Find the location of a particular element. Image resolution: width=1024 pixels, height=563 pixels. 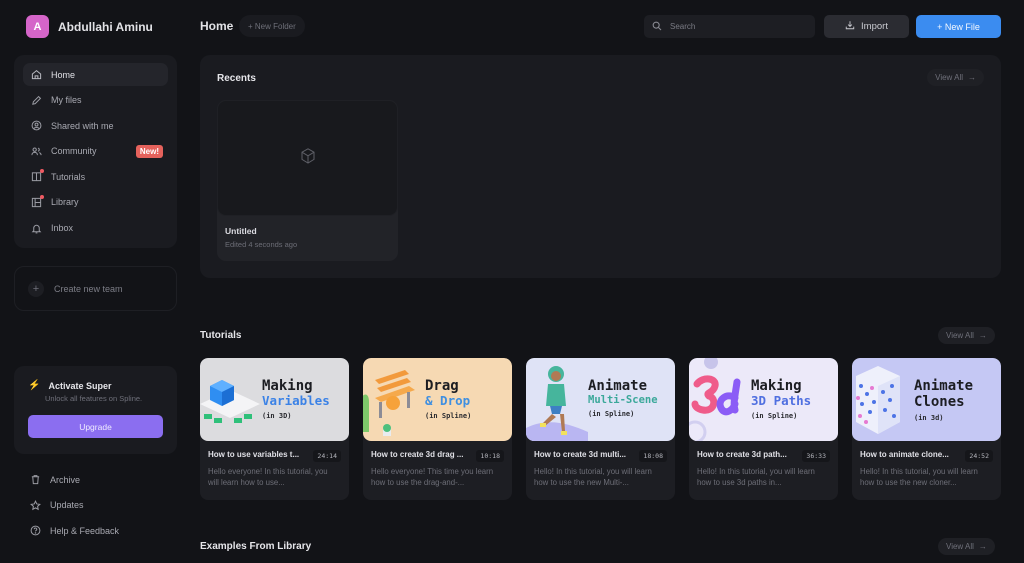

tutorial-duration: 24:14 is located at coordinates (327, 456).